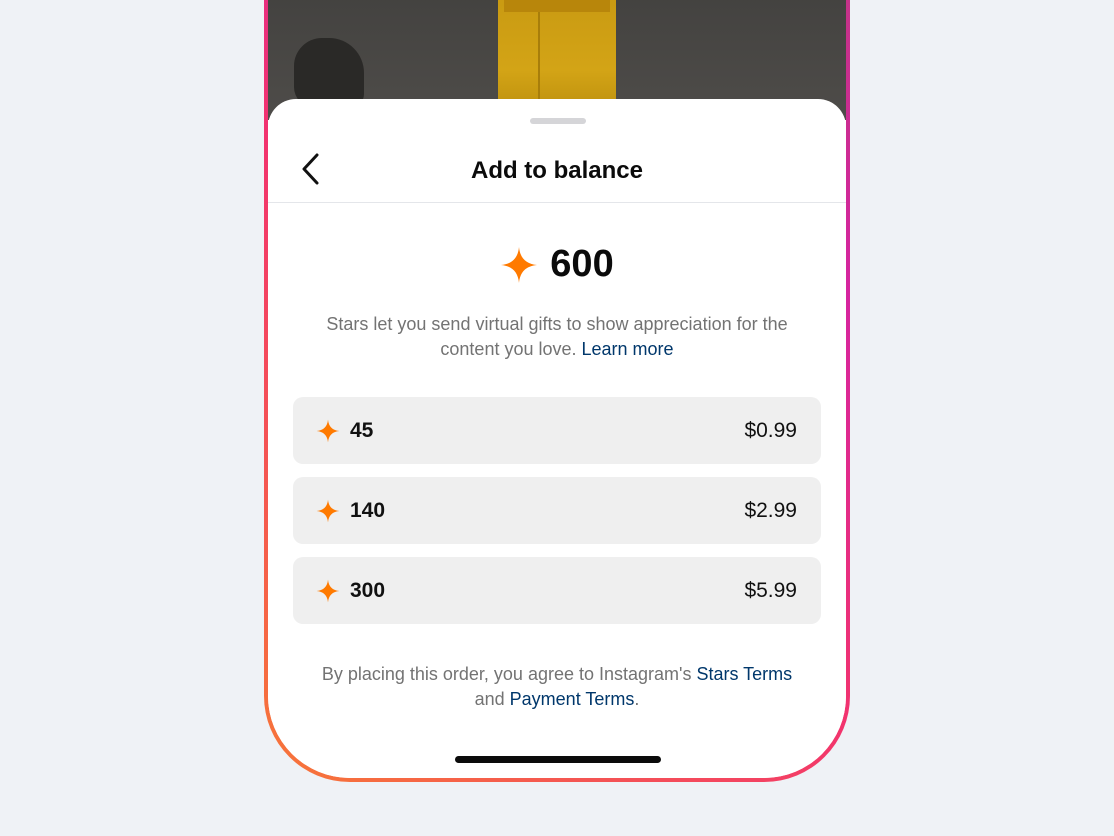 The height and width of the screenshot is (836, 1114). I want to click on terms-suffix: ., so click(637, 699).